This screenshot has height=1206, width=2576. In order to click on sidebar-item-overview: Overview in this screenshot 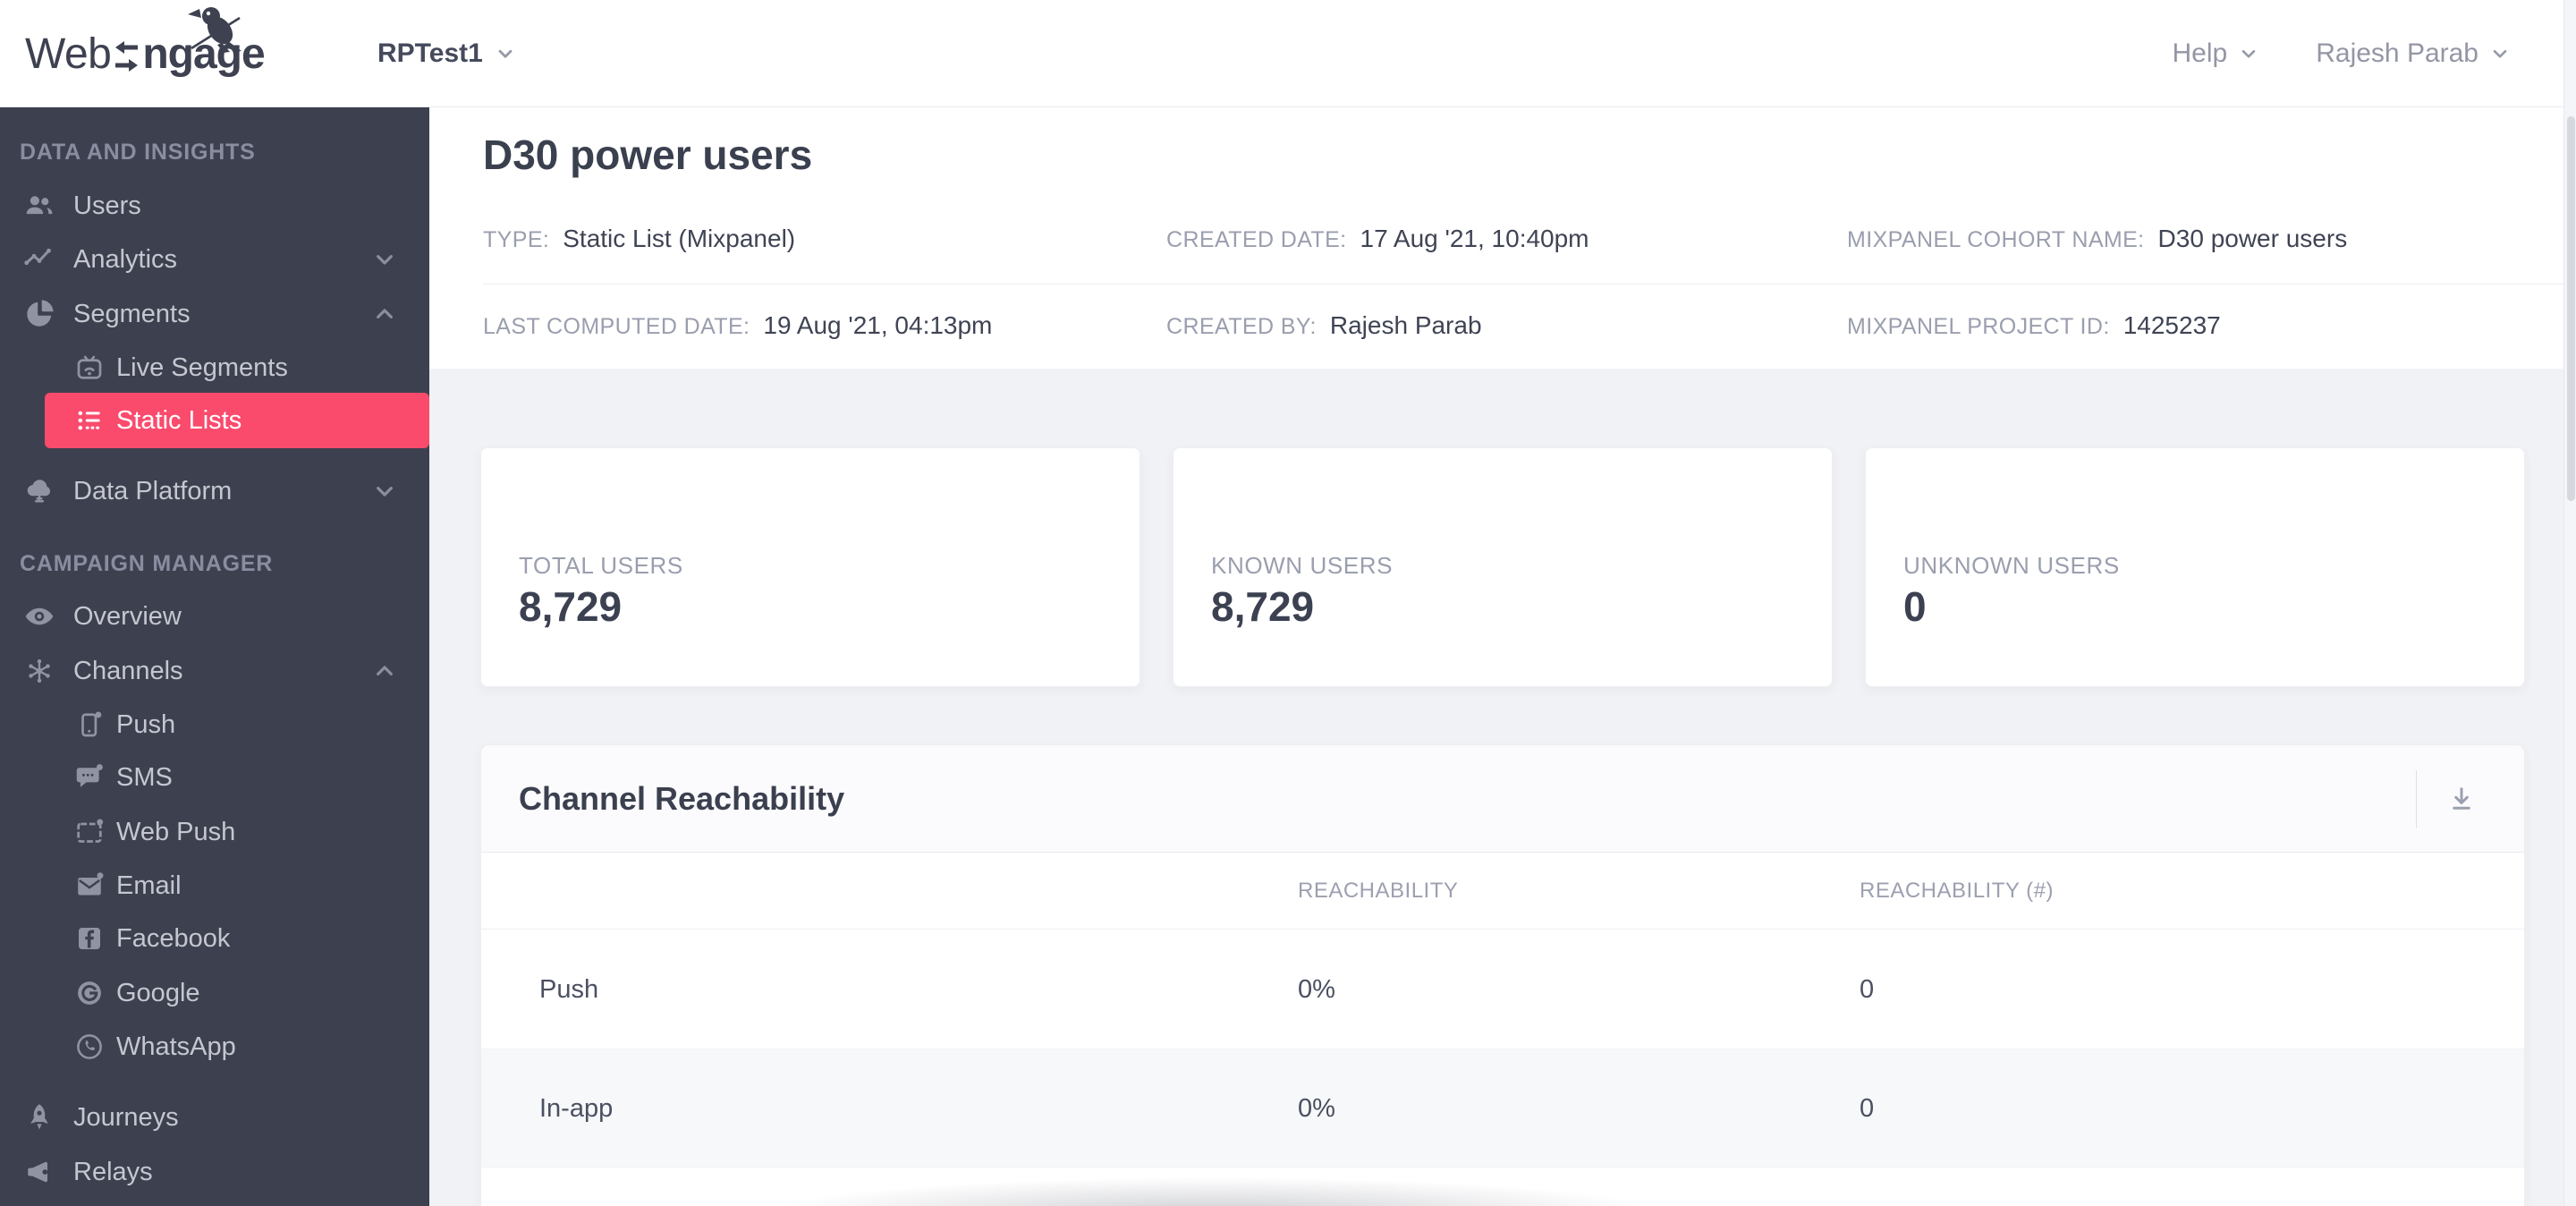, I will do `click(214, 616)`.